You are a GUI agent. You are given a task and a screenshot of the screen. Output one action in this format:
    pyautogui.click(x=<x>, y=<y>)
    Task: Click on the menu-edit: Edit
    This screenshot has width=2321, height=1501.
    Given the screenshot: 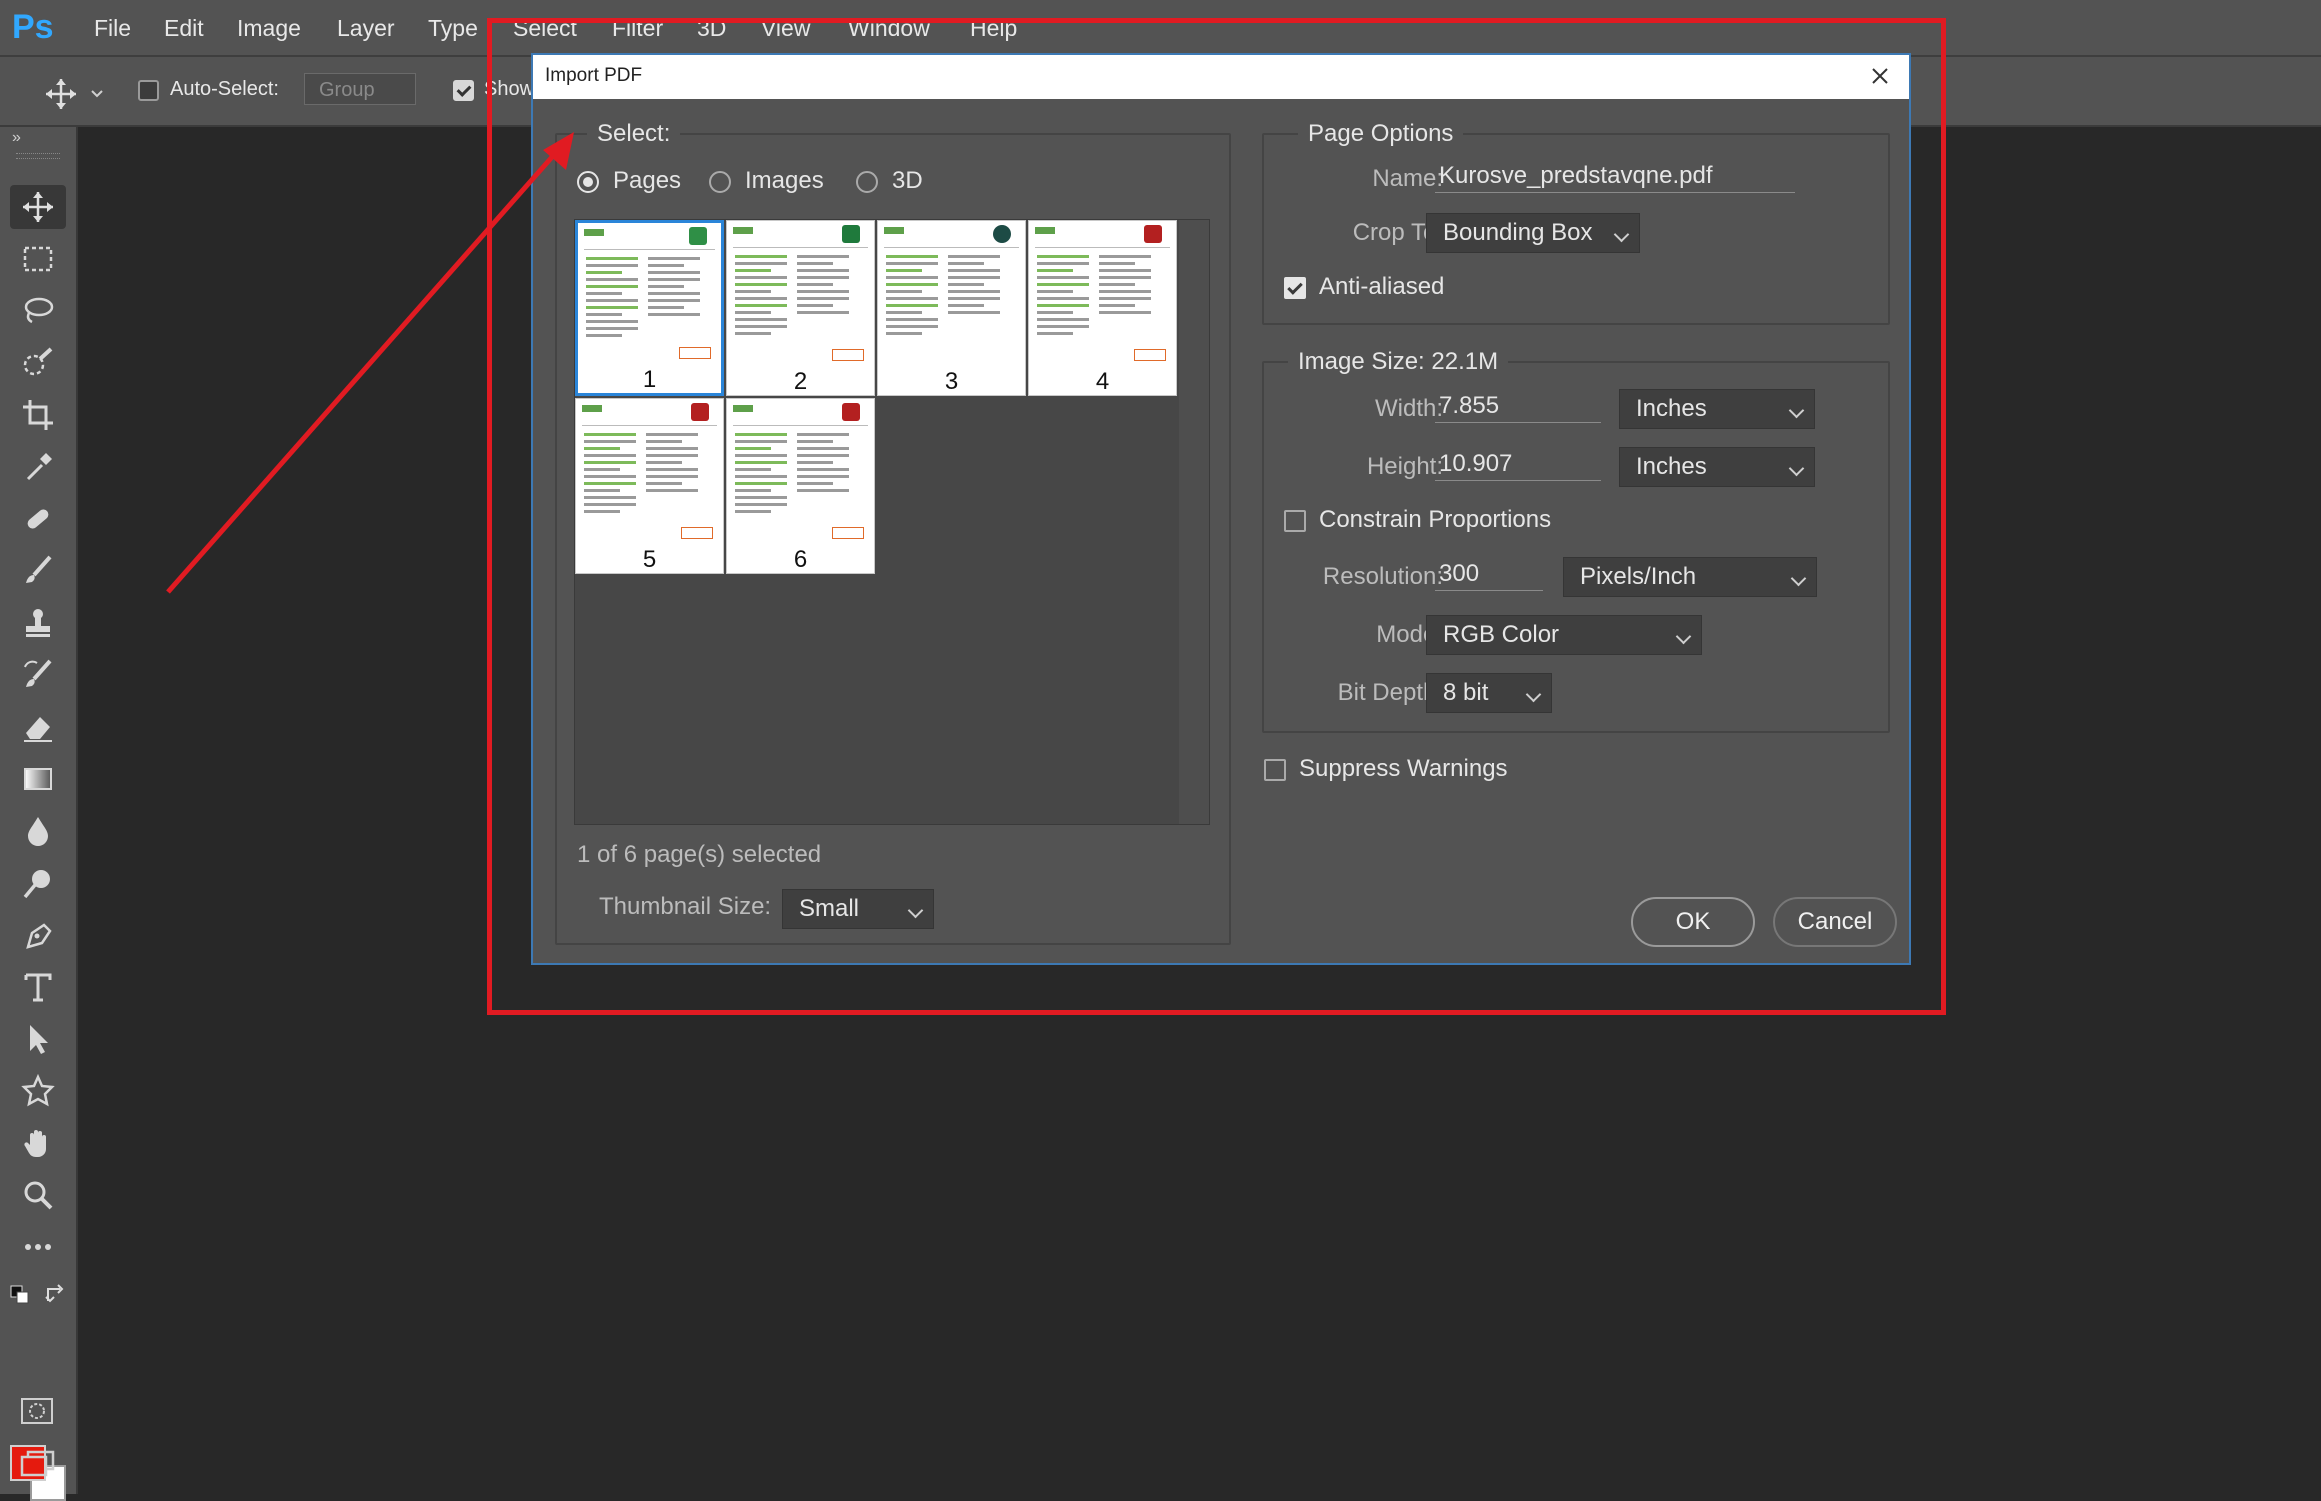 What is the action you would take?
    pyautogui.click(x=184, y=28)
    